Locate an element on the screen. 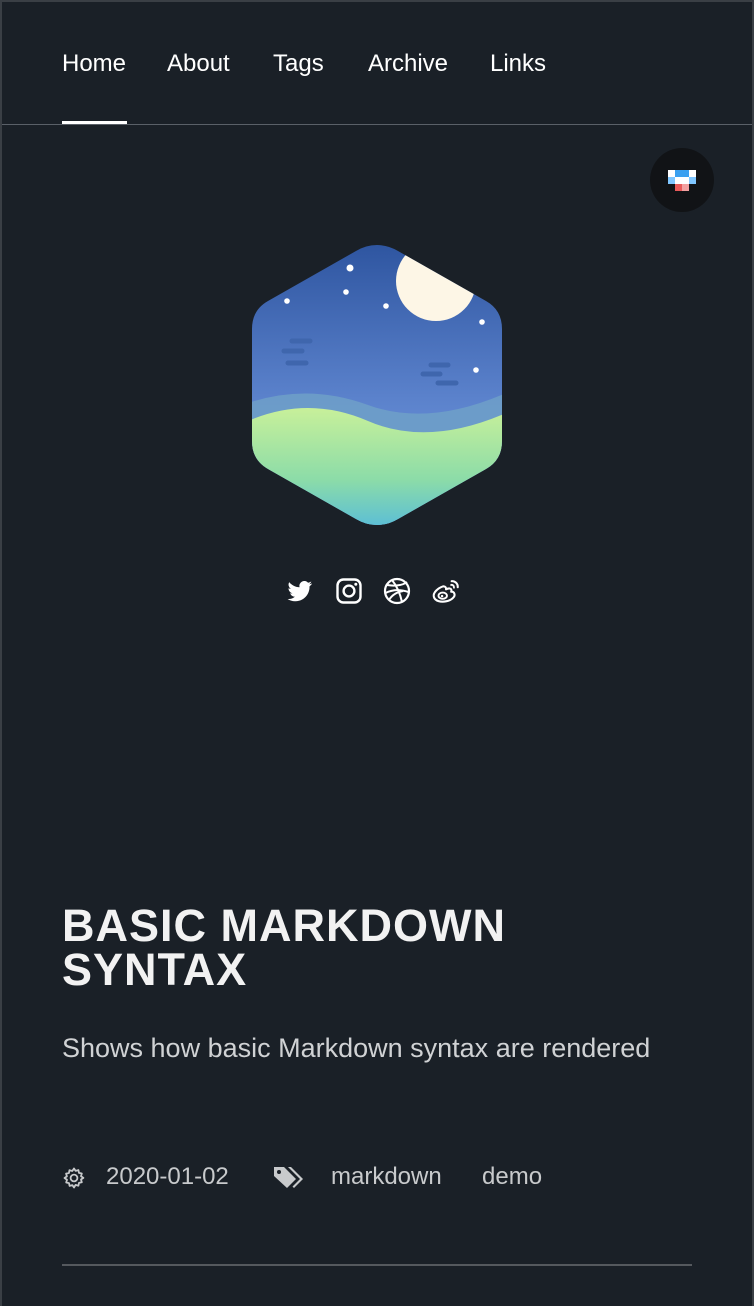  theme-toggle-icon is located at coordinates (682, 180).